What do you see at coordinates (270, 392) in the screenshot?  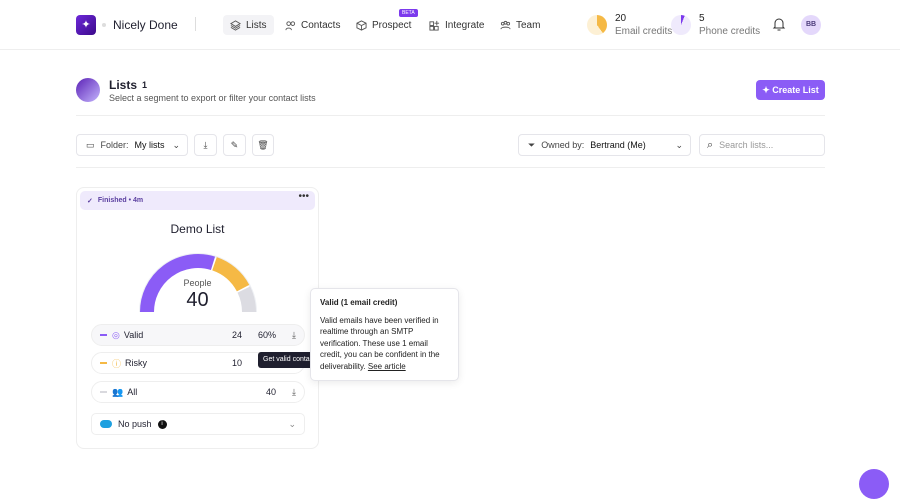 I see `segment-count: 40` at bounding box center [270, 392].